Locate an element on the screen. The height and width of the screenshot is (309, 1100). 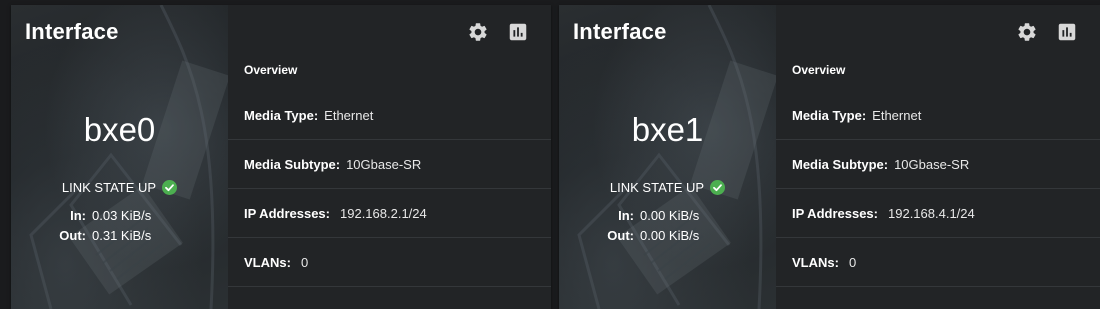
rate-in-value: 0.03 KiB/s is located at coordinates (122, 215).